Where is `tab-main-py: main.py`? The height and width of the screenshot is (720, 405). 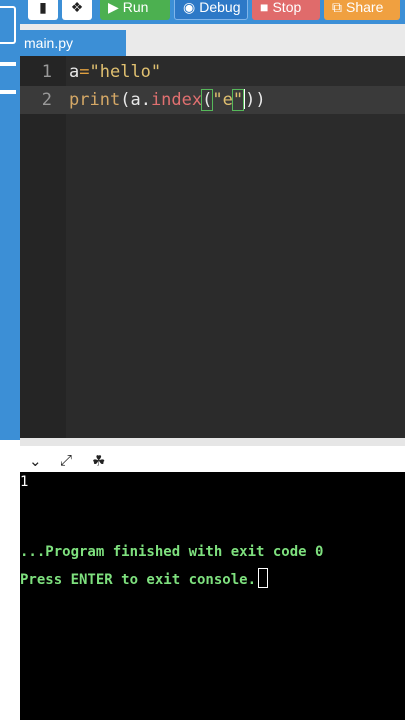
tab-main-py: main.py is located at coordinates (73, 43).